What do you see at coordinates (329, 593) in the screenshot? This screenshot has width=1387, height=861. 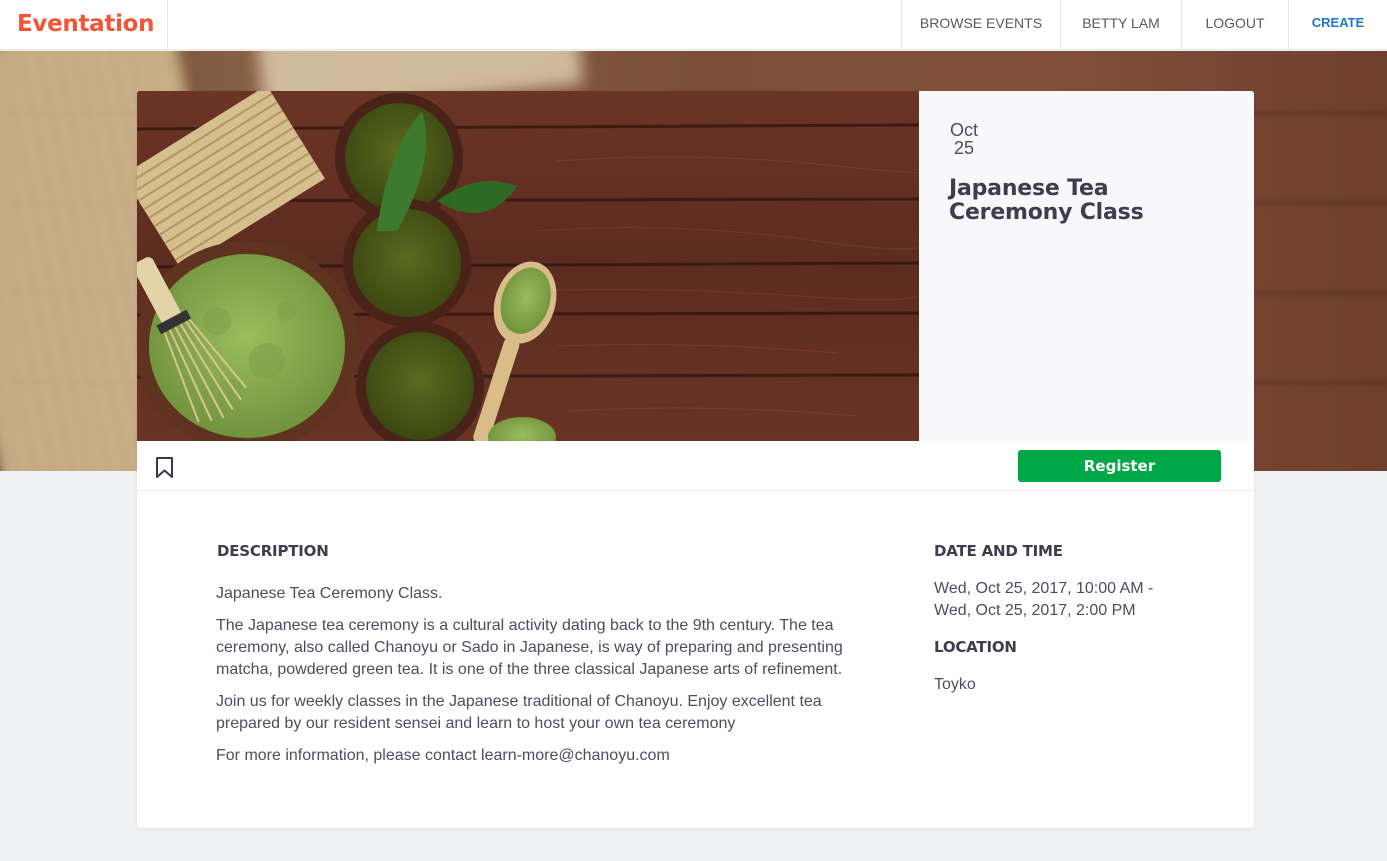 I see `description-paragraph: Japanese Tea Ceremony Class.` at bounding box center [329, 593].